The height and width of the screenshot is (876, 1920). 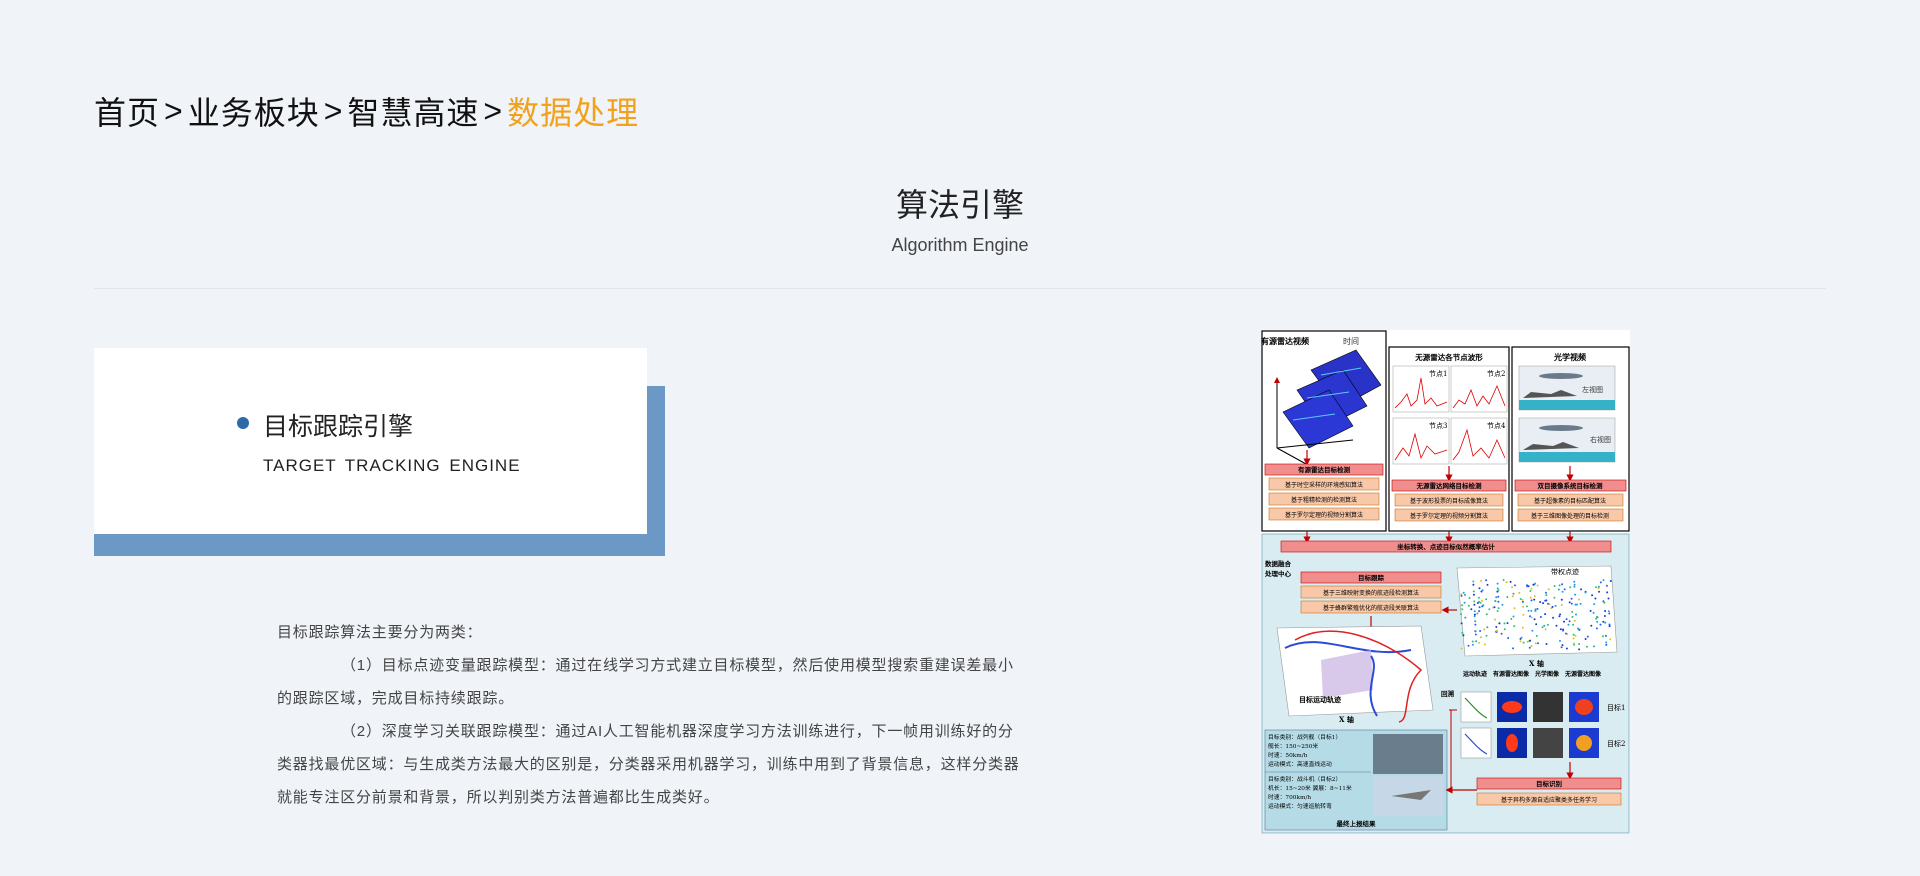 What do you see at coordinates (338, 427) in the screenshot?
I see `engine-card-title: 目标跟踪引擎` at bounding box center [338, 427].